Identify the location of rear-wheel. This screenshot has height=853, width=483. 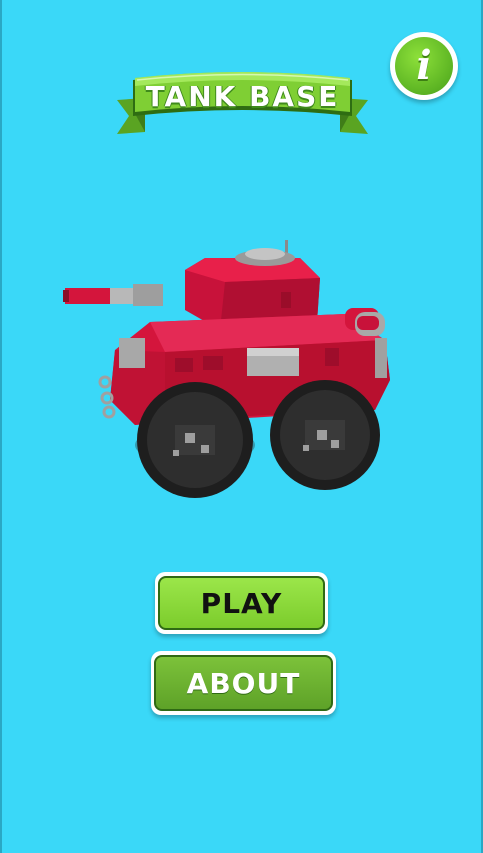
(325, 435).